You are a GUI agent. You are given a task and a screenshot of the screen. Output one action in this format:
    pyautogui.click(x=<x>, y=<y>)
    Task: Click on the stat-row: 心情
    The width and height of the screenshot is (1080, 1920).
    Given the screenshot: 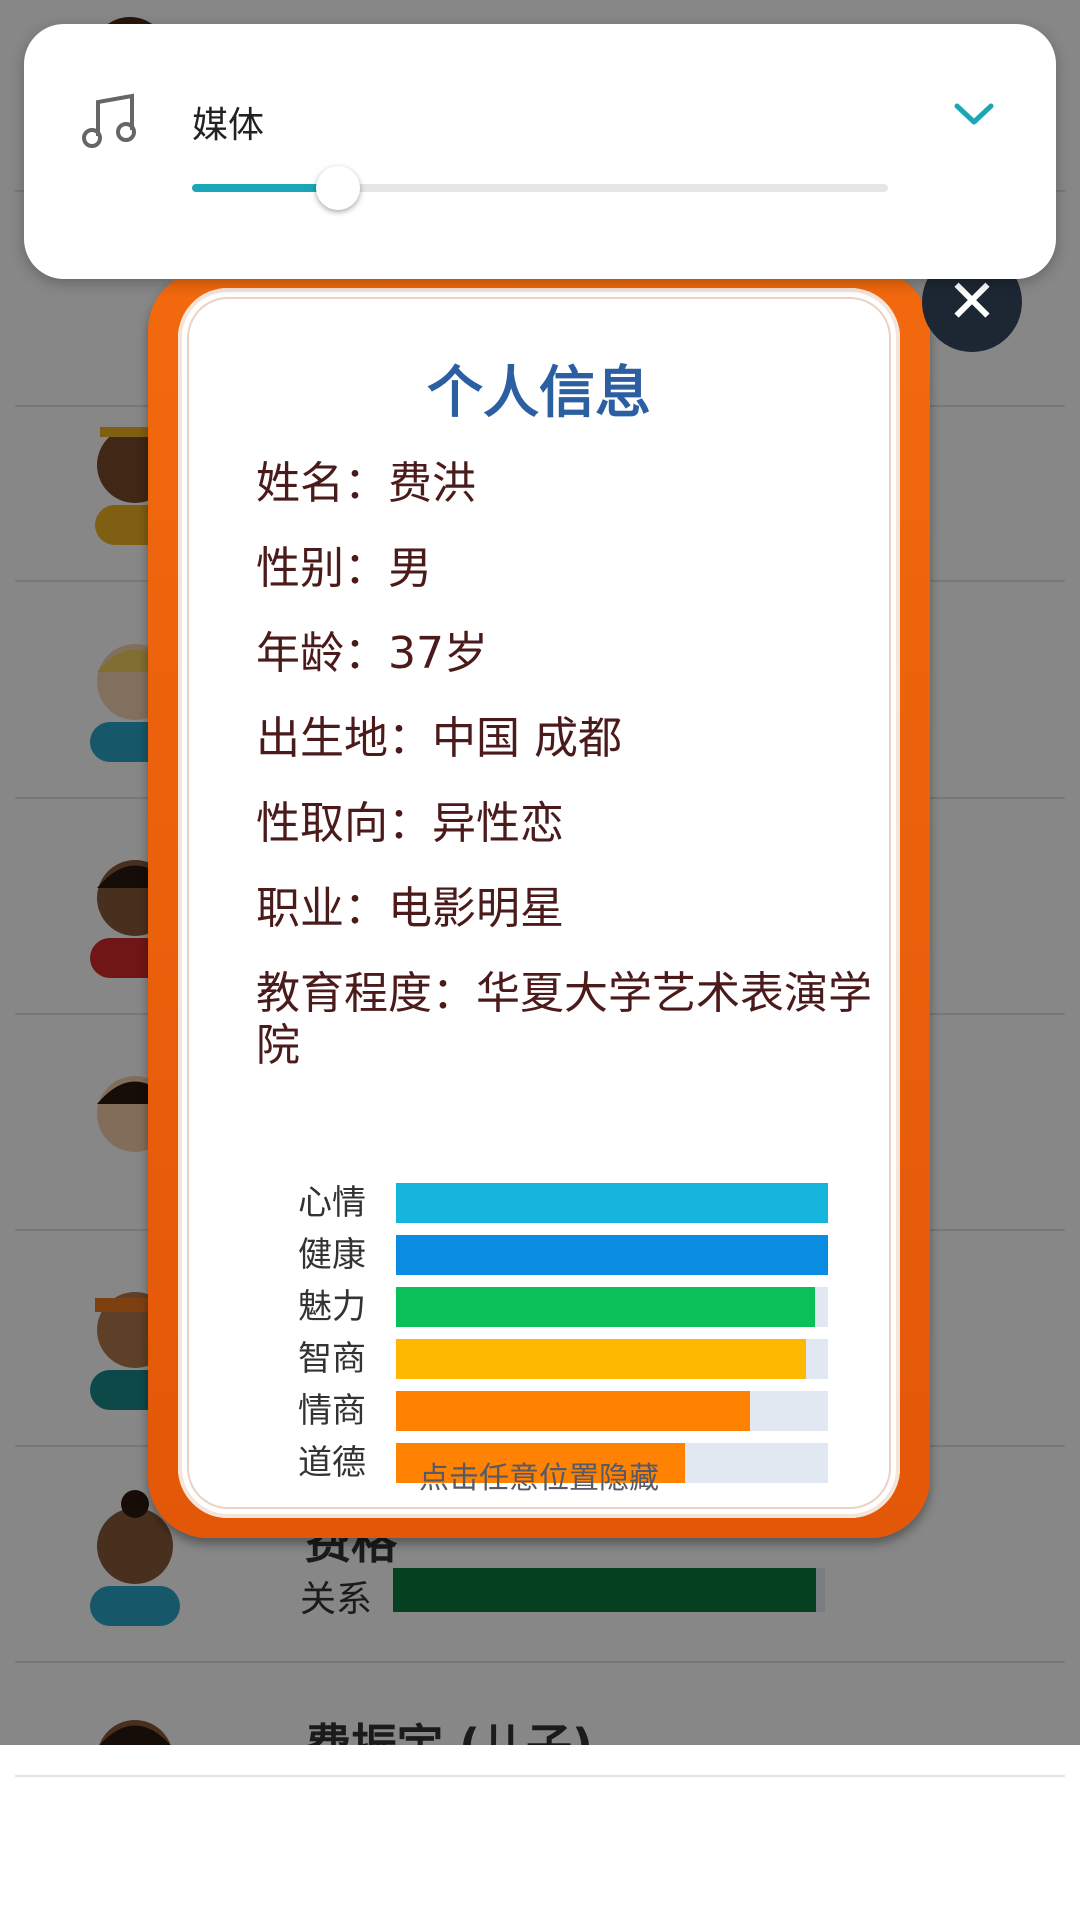 What is the action you would take?
    pyautogui.click(x=539, y=1203)
    